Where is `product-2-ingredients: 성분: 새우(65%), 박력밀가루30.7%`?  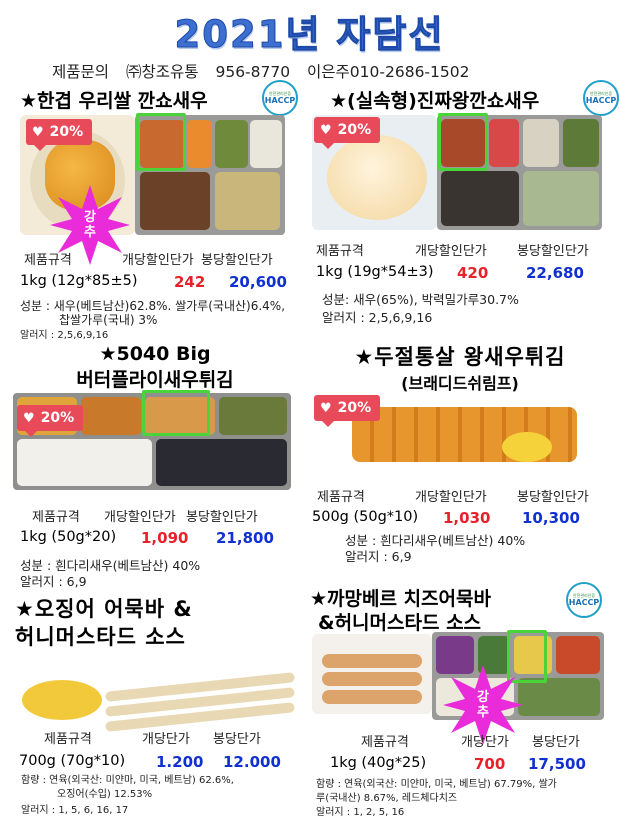
product-2-ingredients: 성분: 새우(65%), 박력밀가루30.7% is located at coordinates (420, 299).